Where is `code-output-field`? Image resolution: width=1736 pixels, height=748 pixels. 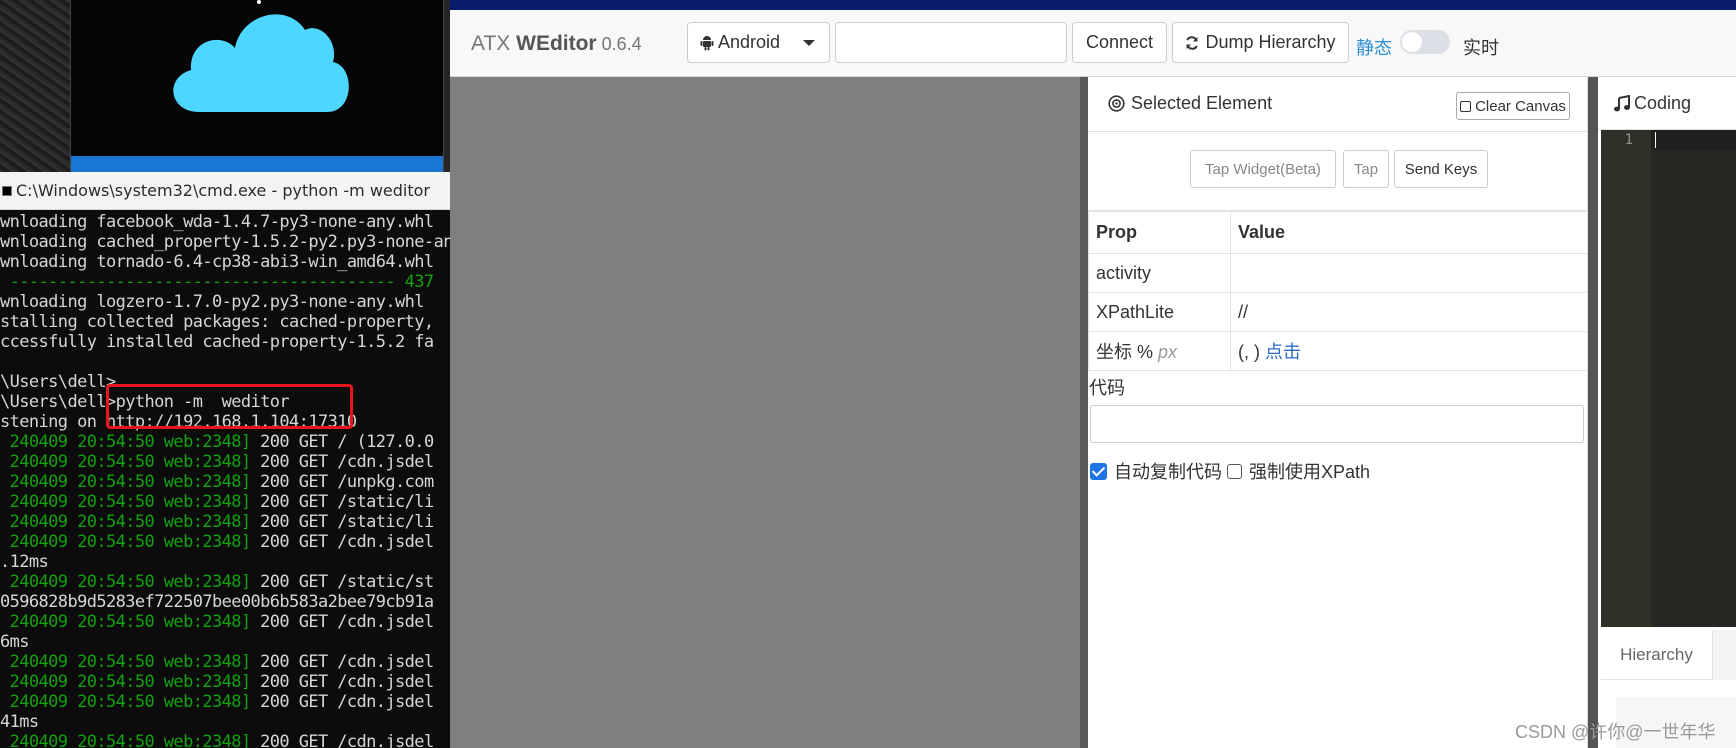
code-output-field is located at coordinates (1337, 424).